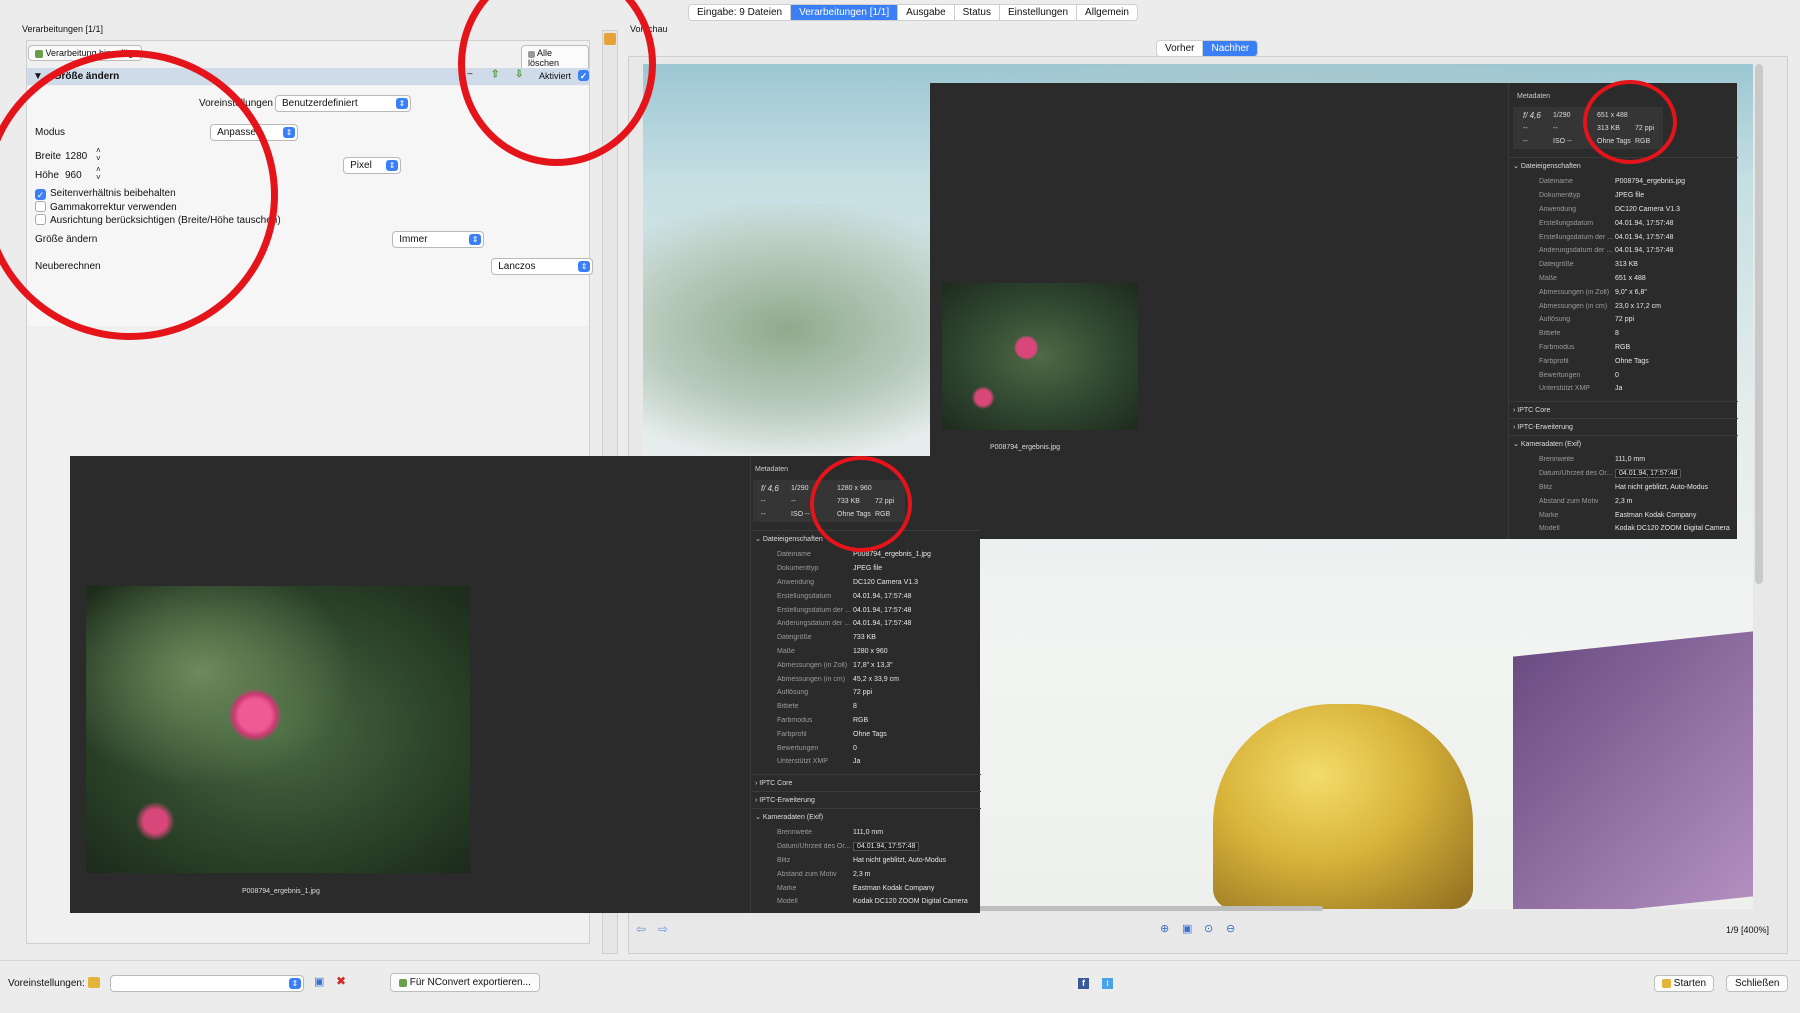 The image size is (1800, 1013). What do you see at coordinates (866, 816) in the screenshot?
I see `exif-section-big: ⌄ Kameradaten (Exif)` at bounding box center [866, 816].